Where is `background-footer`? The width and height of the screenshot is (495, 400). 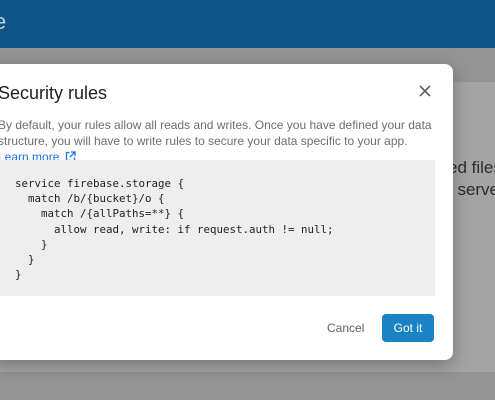
background-footer is located at coordinates (247, 386).